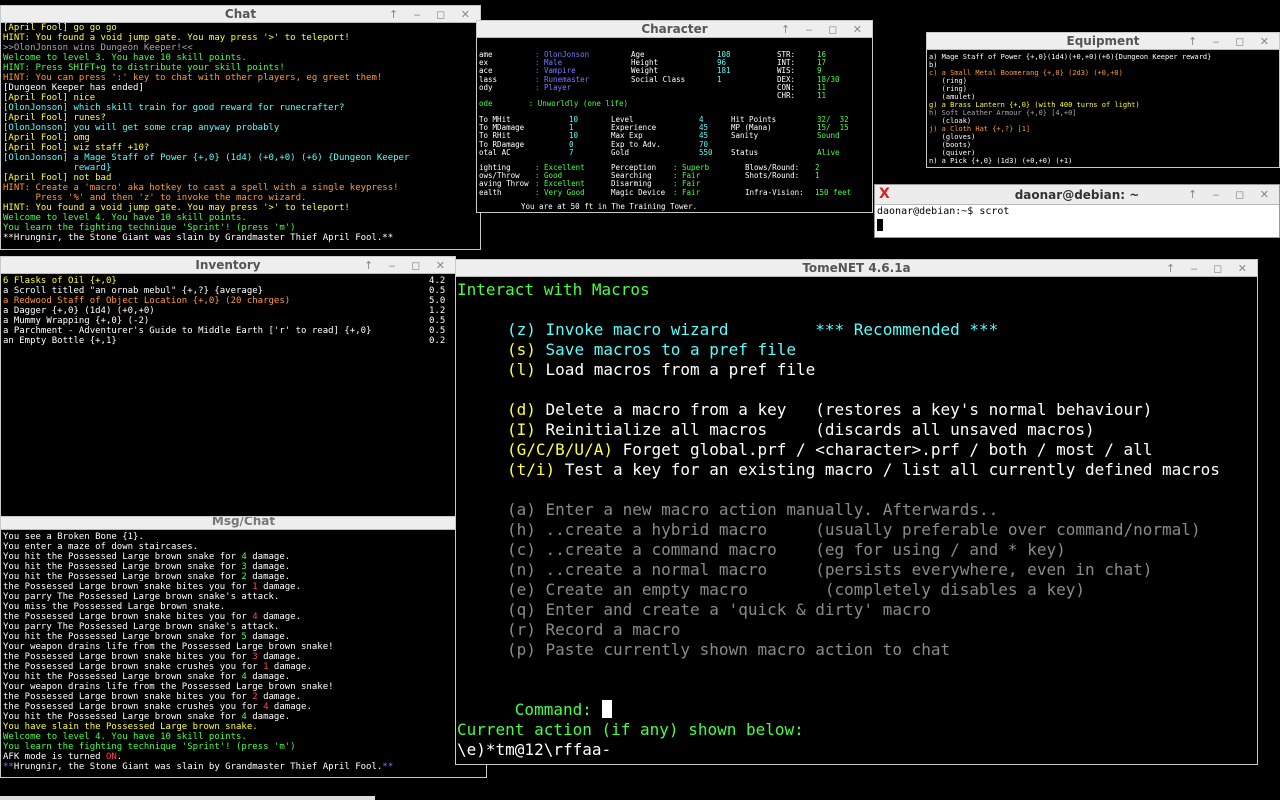 Image resolution: width=1280 pixels, height=800 pixels. What do you see at coordinates (608, 629) in the screenshot?
I see `macro-option-label: Record a macro` at bounding box center [608, 629].